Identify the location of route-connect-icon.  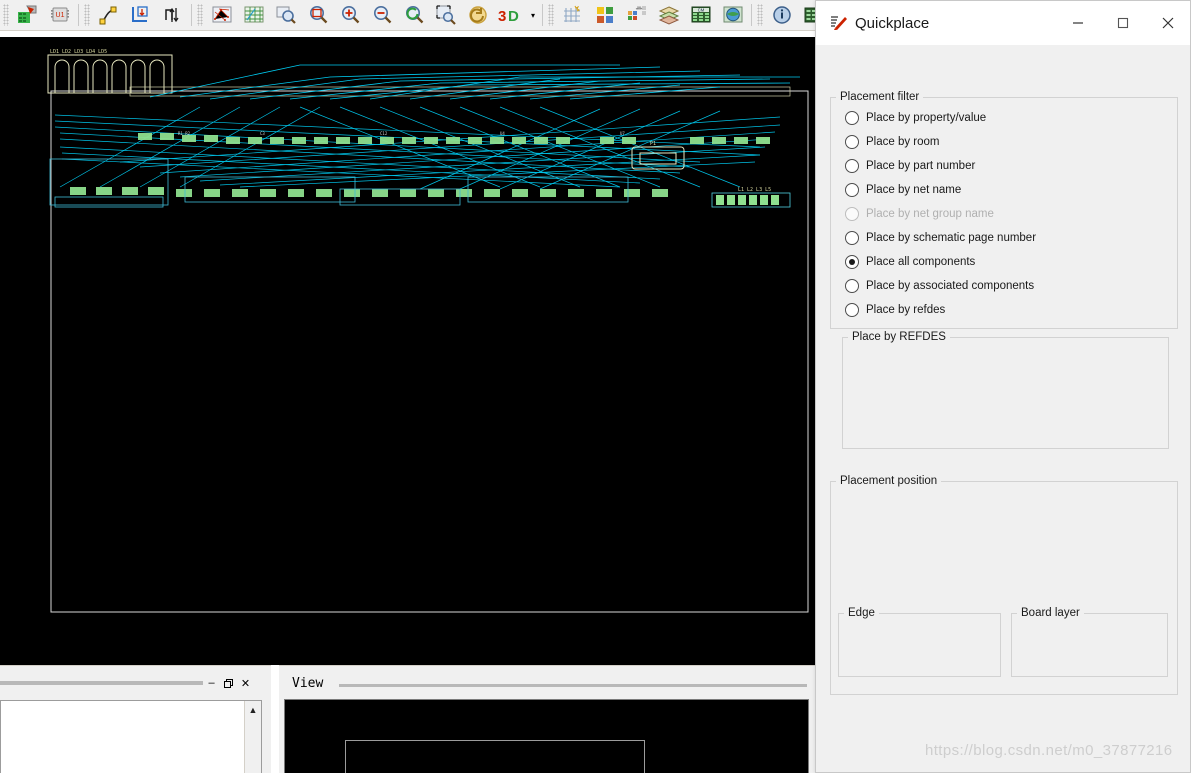
(109, 15).